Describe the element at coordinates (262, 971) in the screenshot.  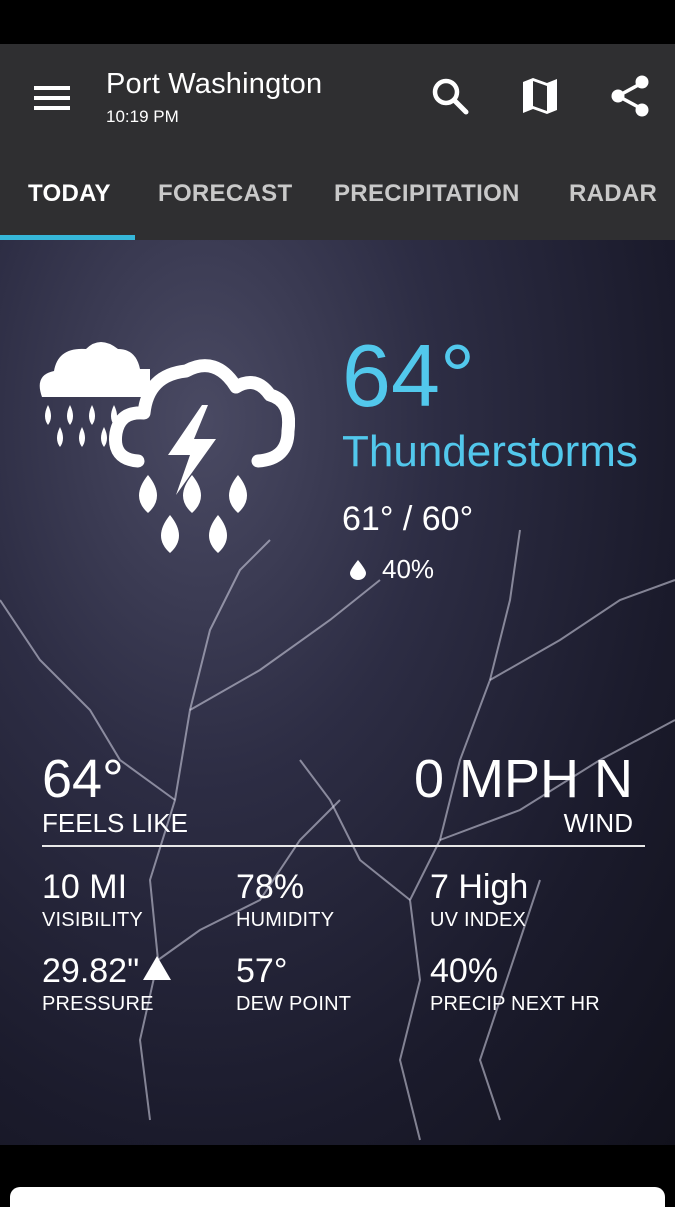
I see `dew-point-value: 57°` at that location.